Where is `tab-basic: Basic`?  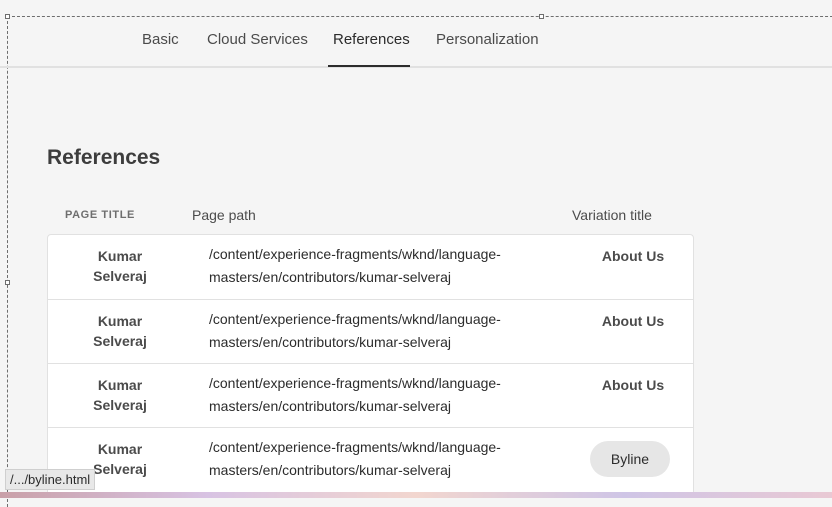 tab-basic: Basic is located at coordinates (160, 39).